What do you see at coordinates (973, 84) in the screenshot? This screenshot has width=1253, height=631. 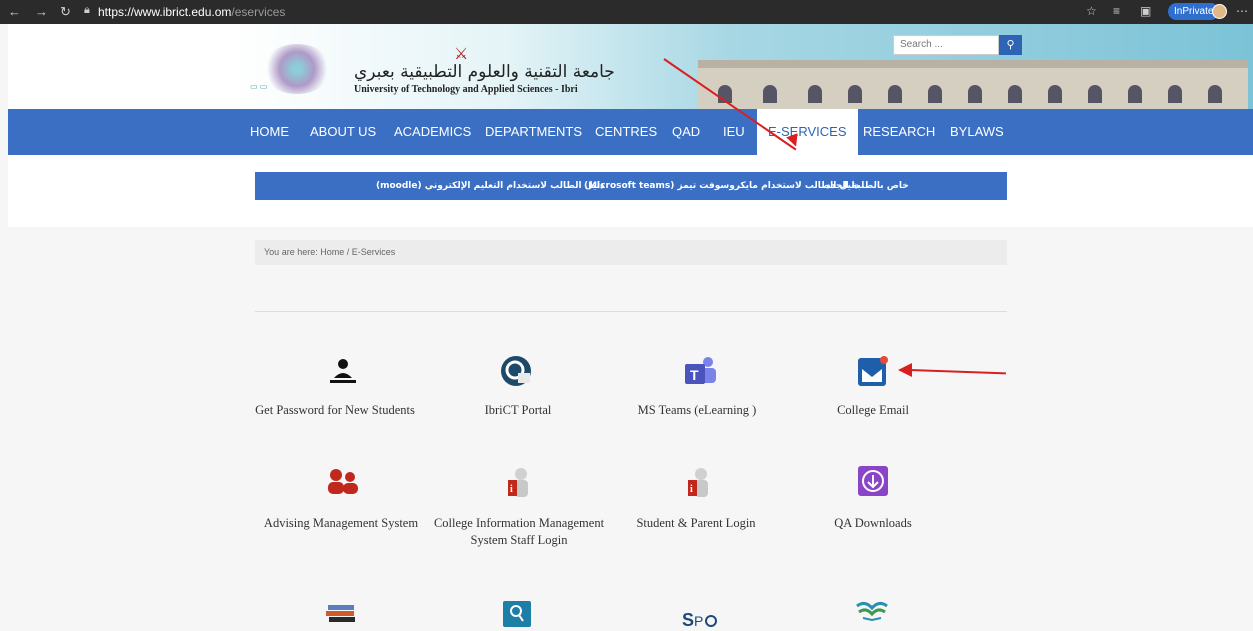 I see `building-image` at bounding box center [973, 84].